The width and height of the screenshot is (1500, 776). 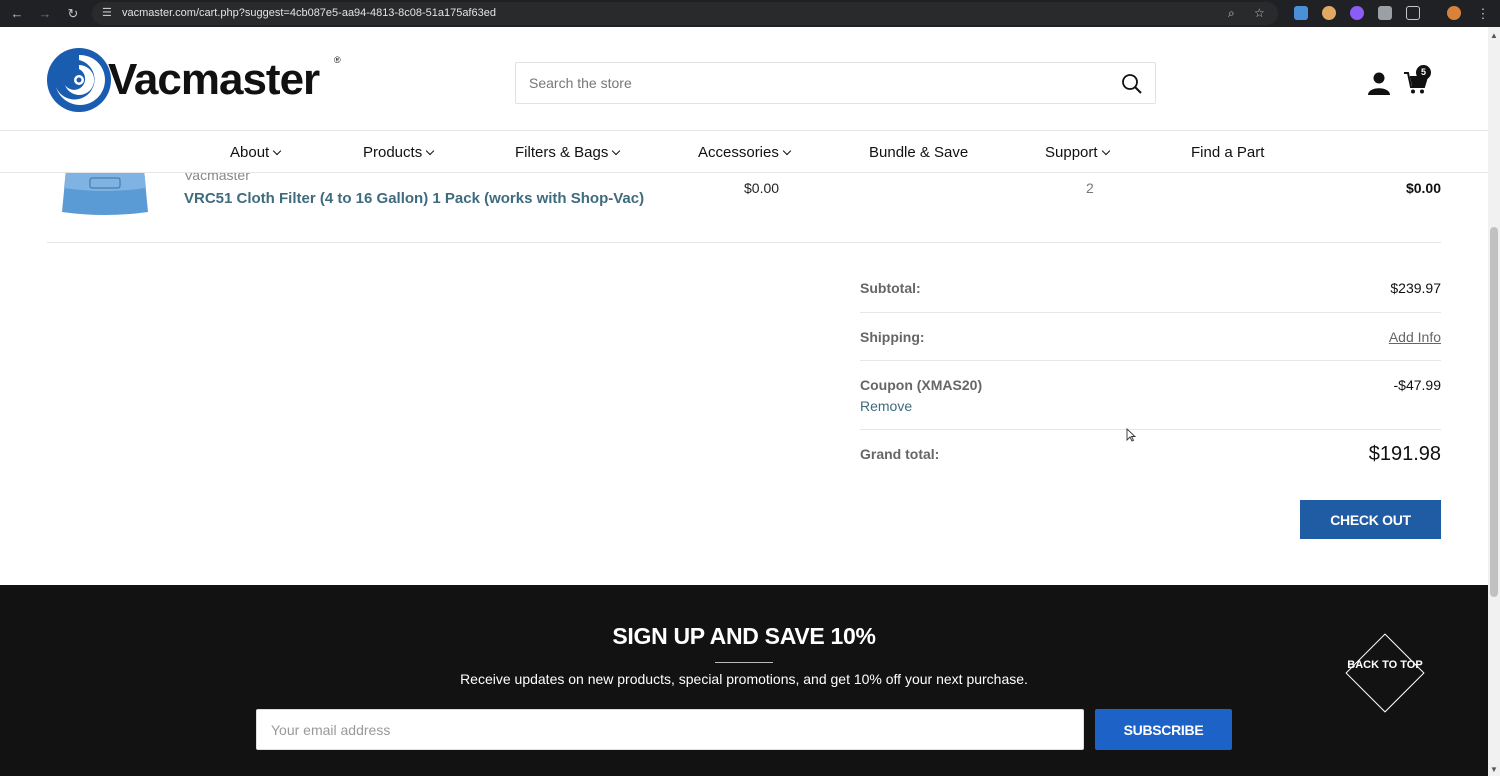 I want to click on extension-folder-icon, so click(x=1301, y=13).